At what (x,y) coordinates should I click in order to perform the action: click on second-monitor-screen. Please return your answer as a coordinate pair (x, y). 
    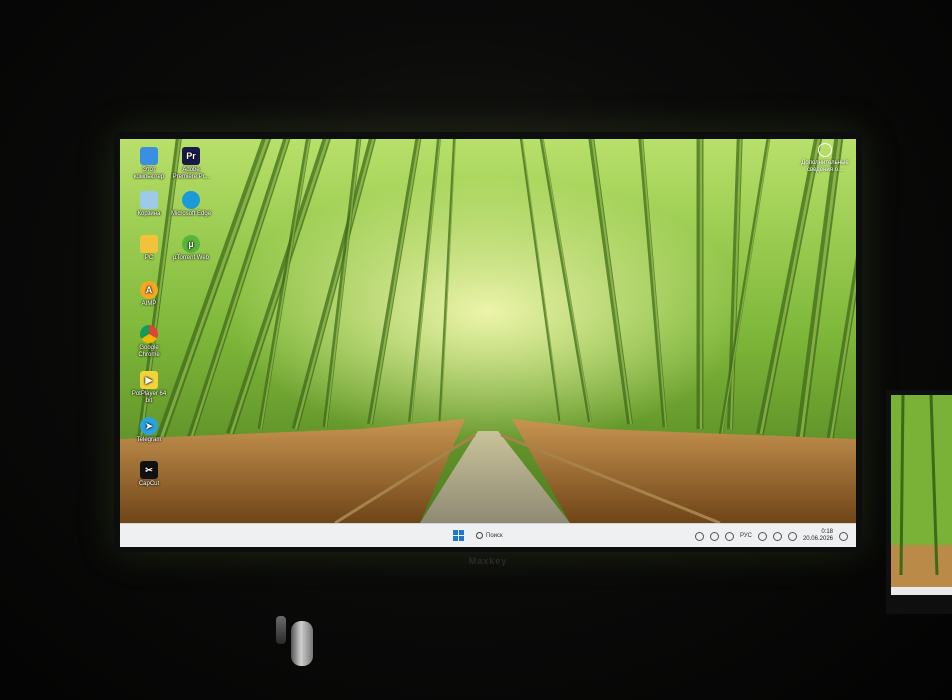
    Looking at the image, I should click on (921, 495).